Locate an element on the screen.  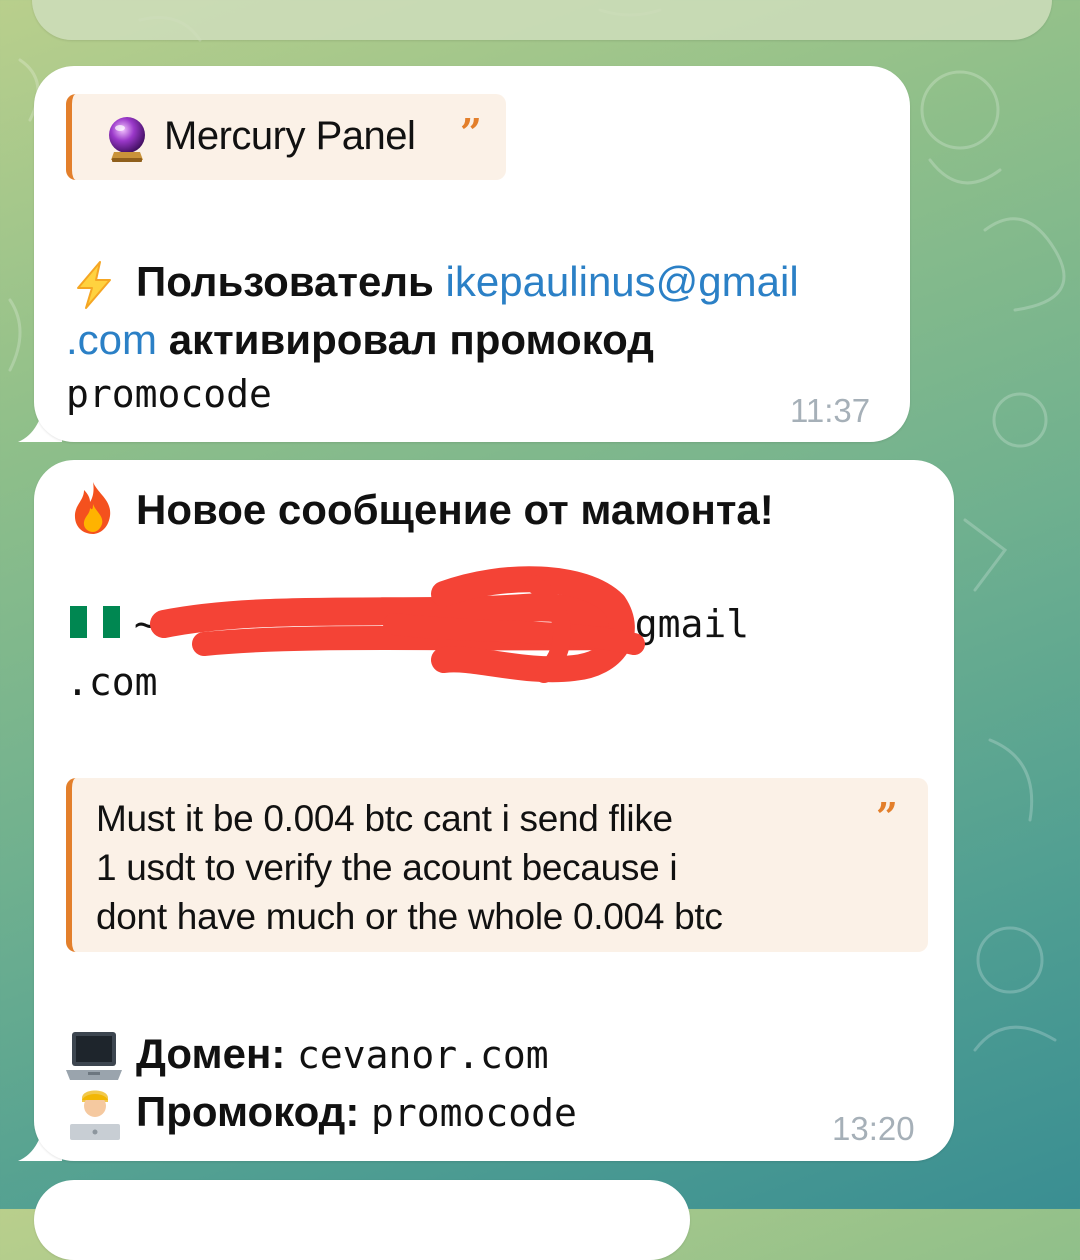
activation-prefix: Пользователь is located at coordinates (285, 281).